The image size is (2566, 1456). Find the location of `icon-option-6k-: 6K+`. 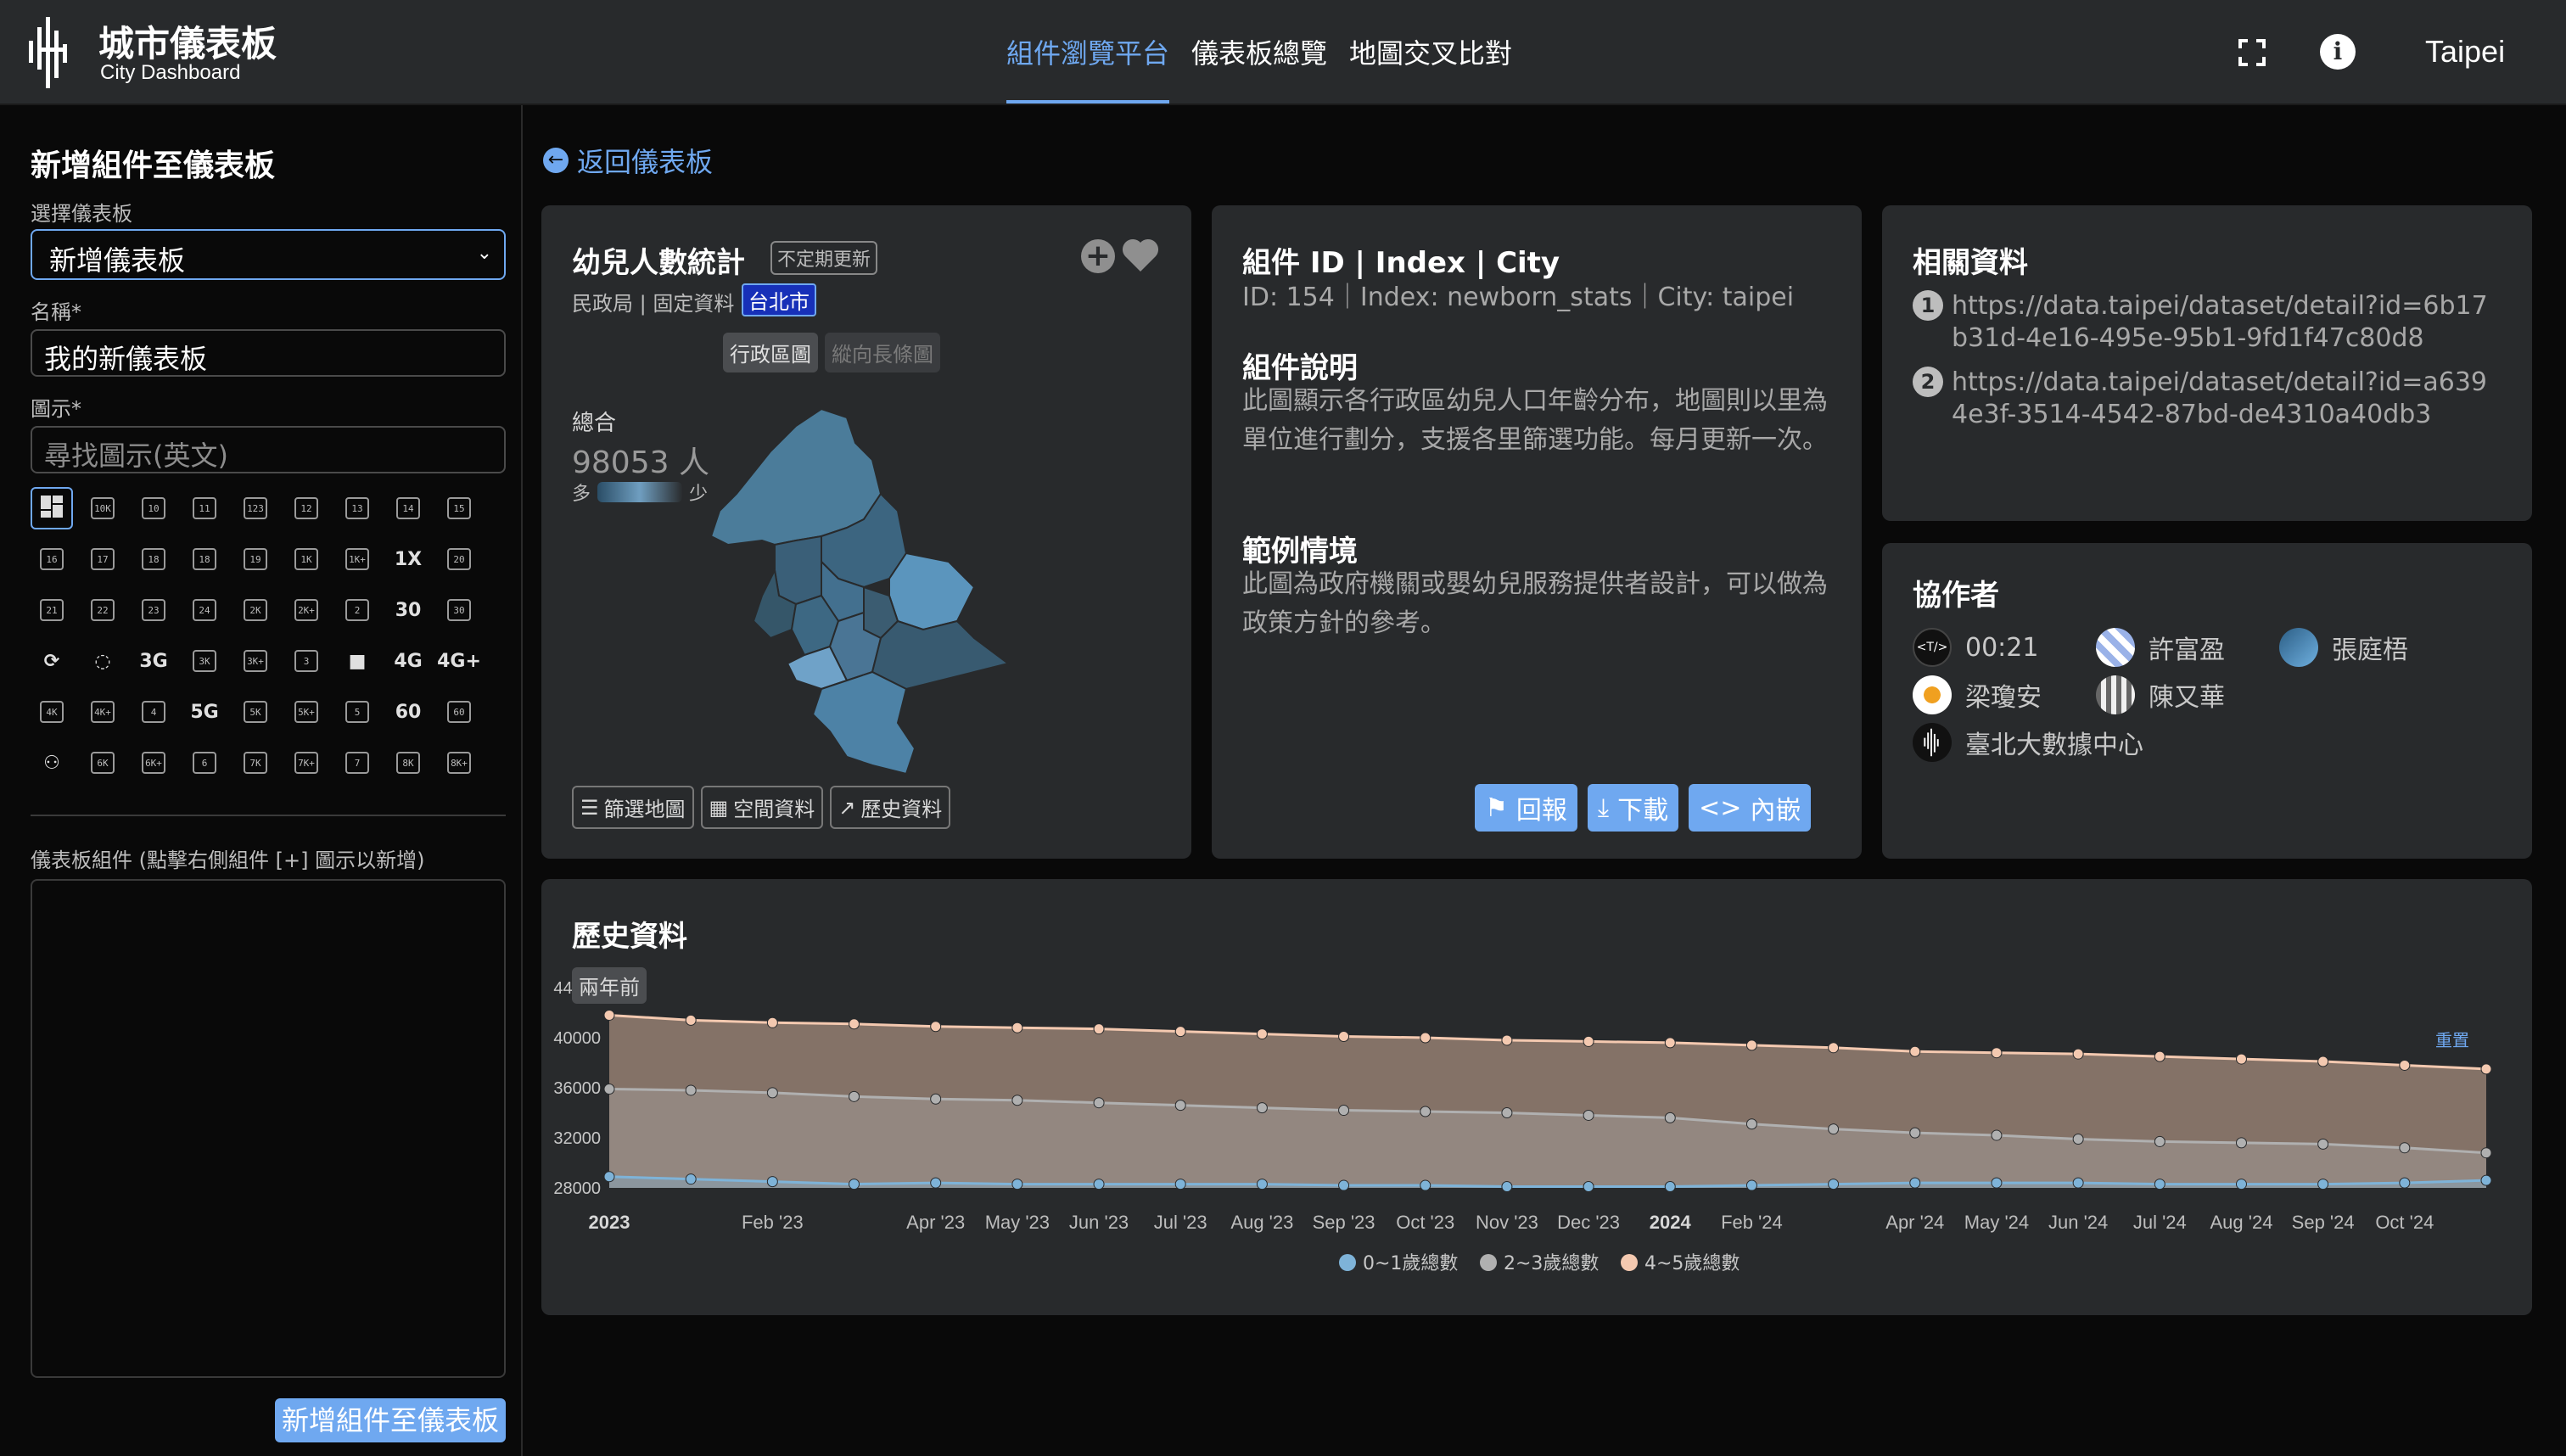

icon-option-6k-: 6K+ is located at coordinates (153, 763).